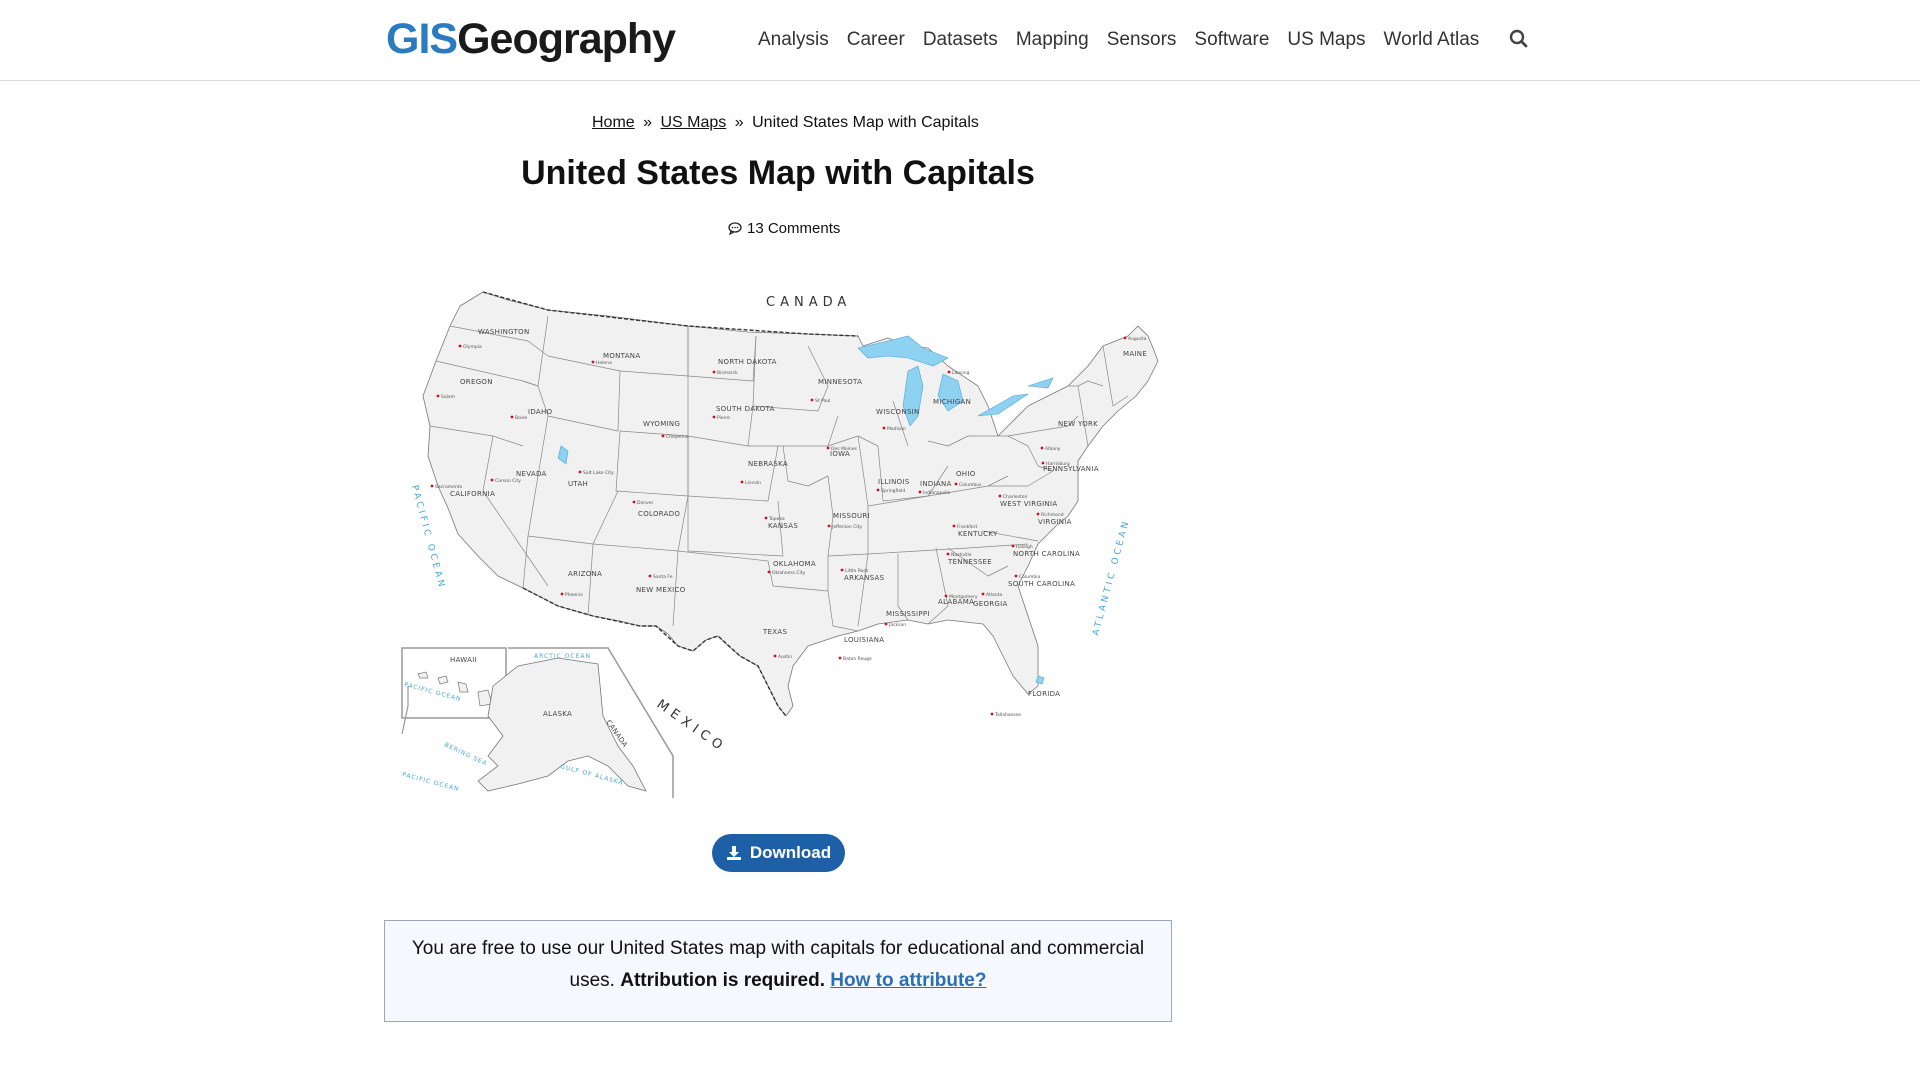 This screenshot has height=1080, width=1920. I want to click on capital-label: Harrisburg, so click(1058, 464).